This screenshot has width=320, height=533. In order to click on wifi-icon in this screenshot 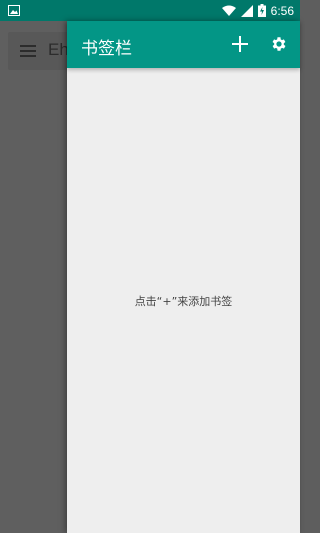, I will do `click(228, 10)`.